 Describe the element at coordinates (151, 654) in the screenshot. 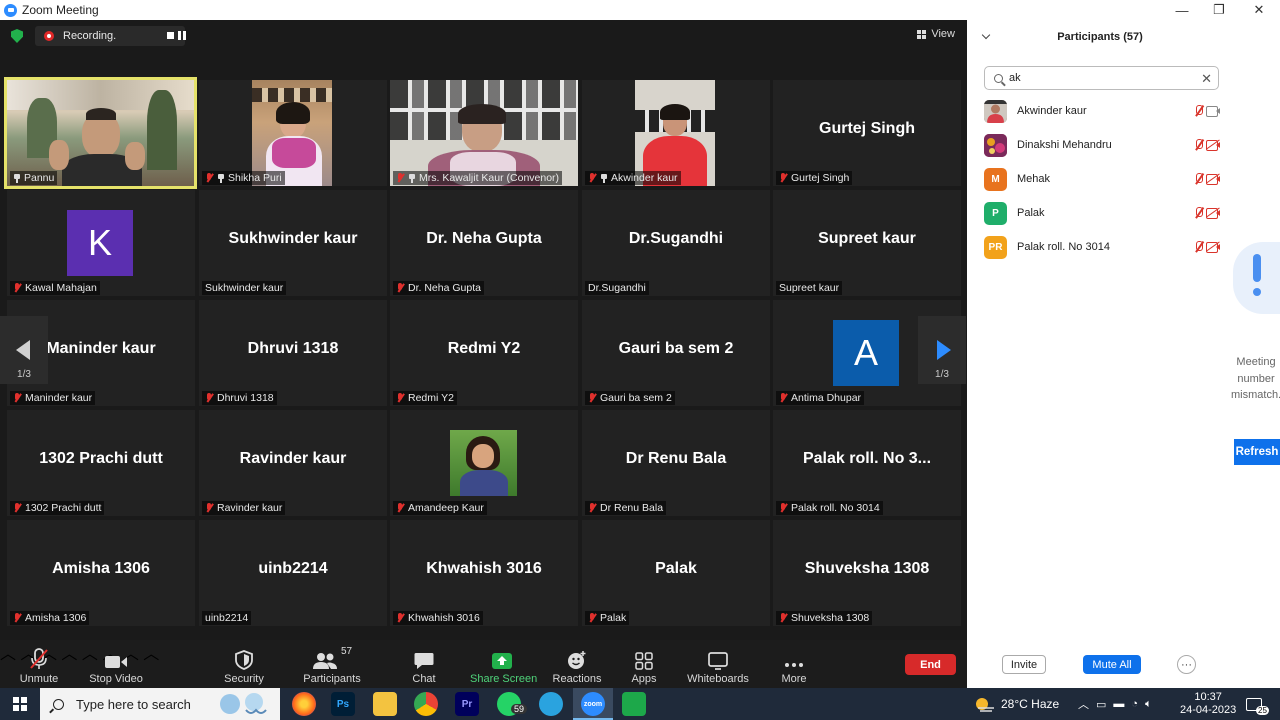

I see `whiteboards-options-caret-icon: ︿` at that location.